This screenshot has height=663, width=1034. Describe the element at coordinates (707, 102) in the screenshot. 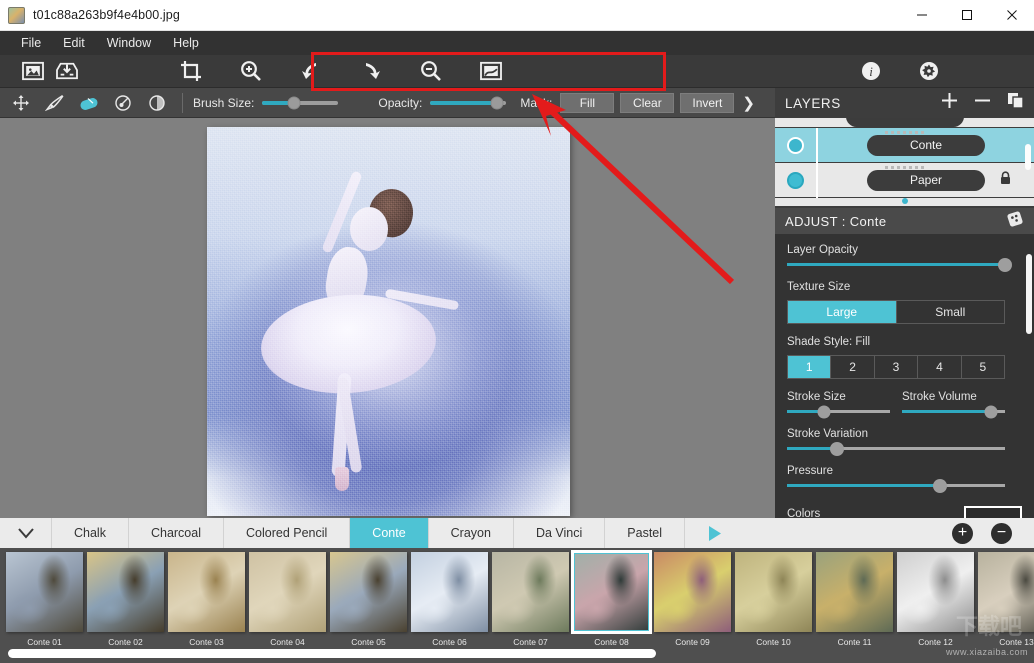

I see `mask-invert-button: Invert` at that location.